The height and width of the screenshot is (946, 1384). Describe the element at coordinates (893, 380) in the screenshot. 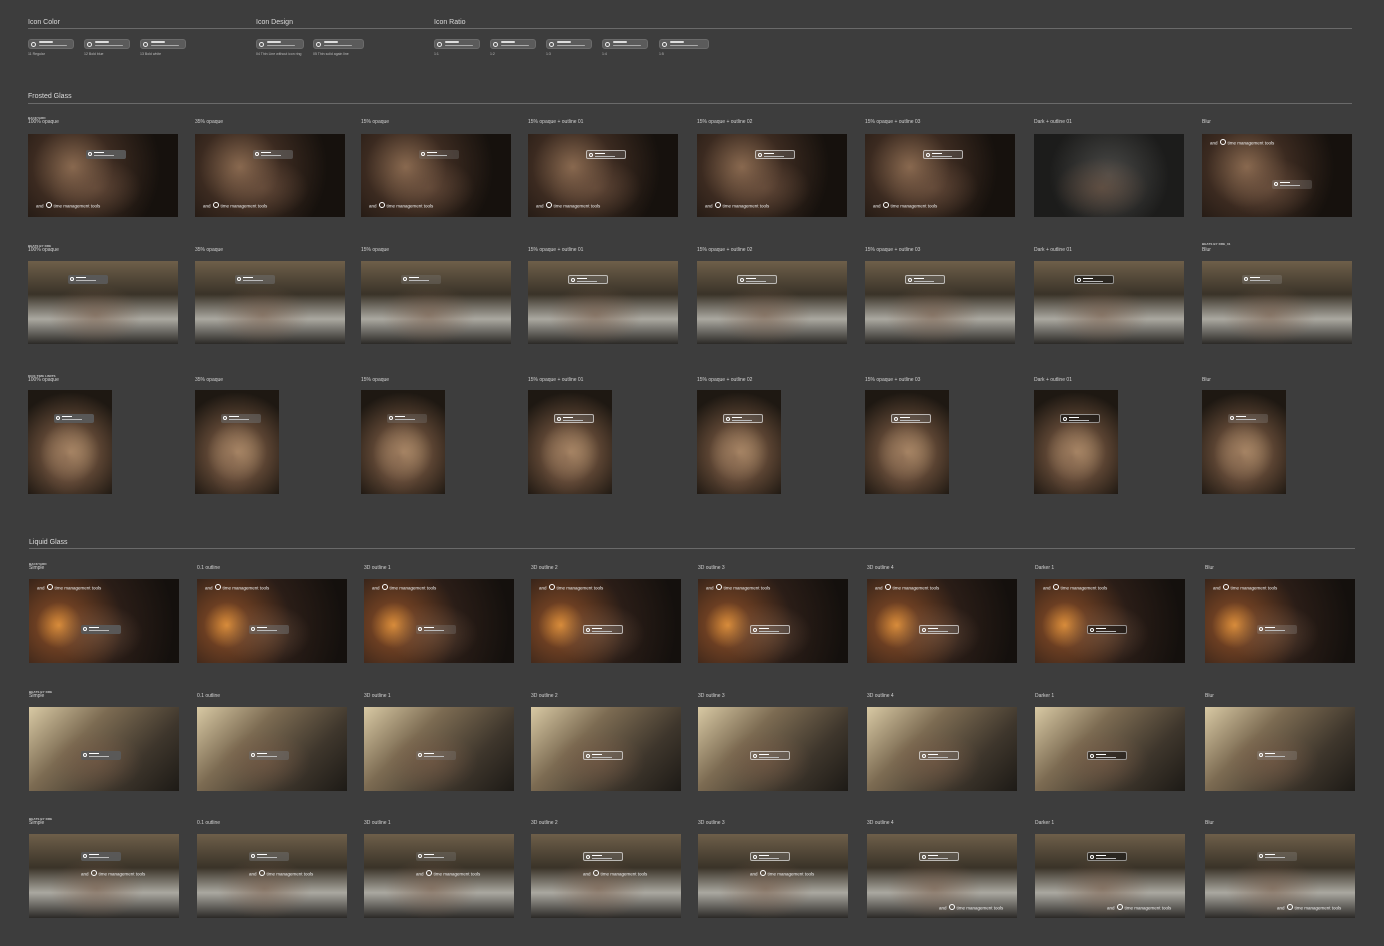

I see `variant-label: 15% opaque + outline 03` at that location.